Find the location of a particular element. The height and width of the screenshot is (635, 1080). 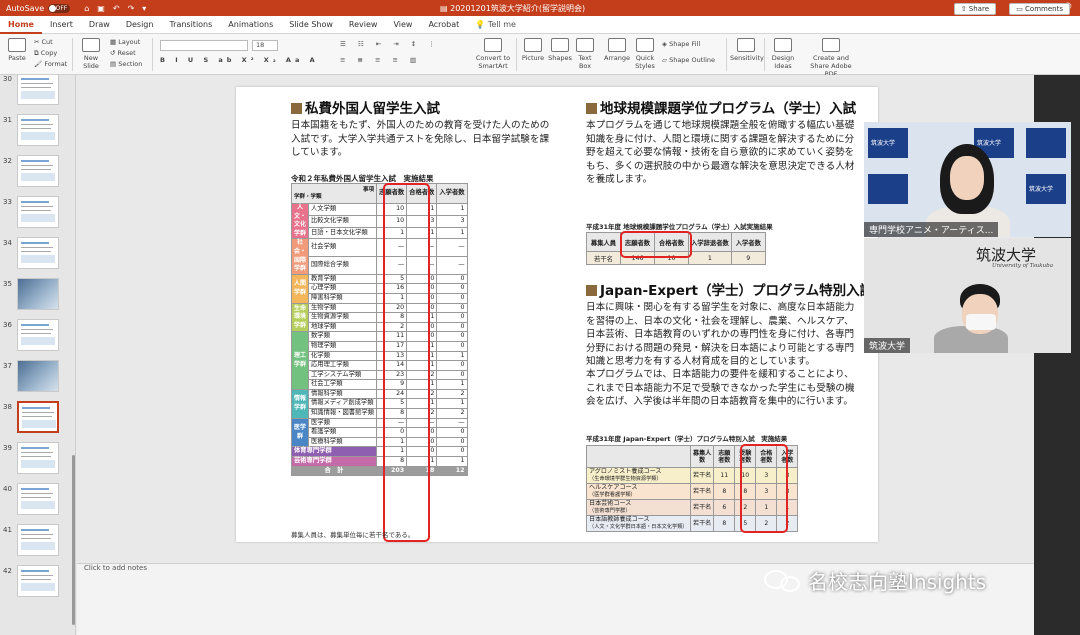

home-icon: ⌂ is located at coordinates (86, 8).